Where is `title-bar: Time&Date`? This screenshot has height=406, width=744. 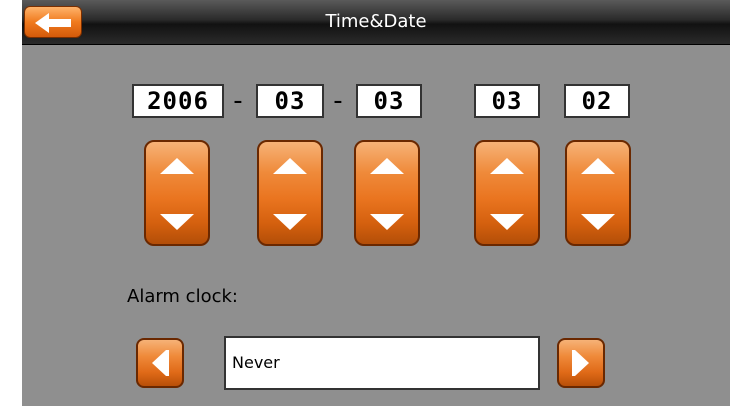
title-bar: Time&Date is located at coordinates (376, 22).